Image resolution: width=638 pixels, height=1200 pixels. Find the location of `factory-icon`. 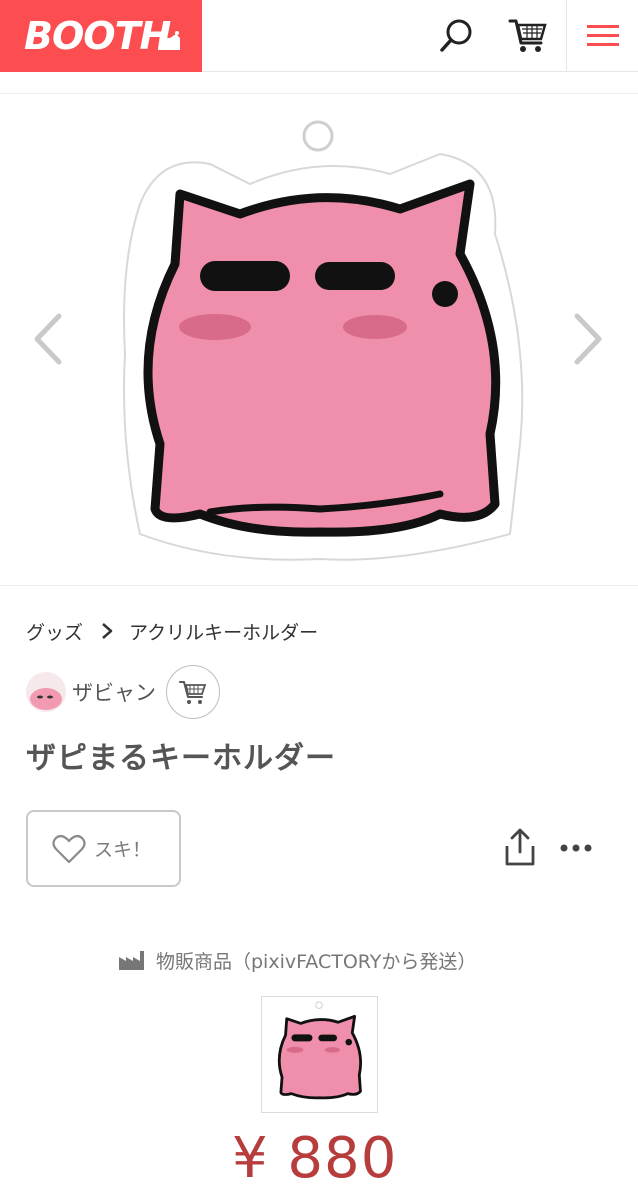

factory-icon is located at coordinates (132, 960).